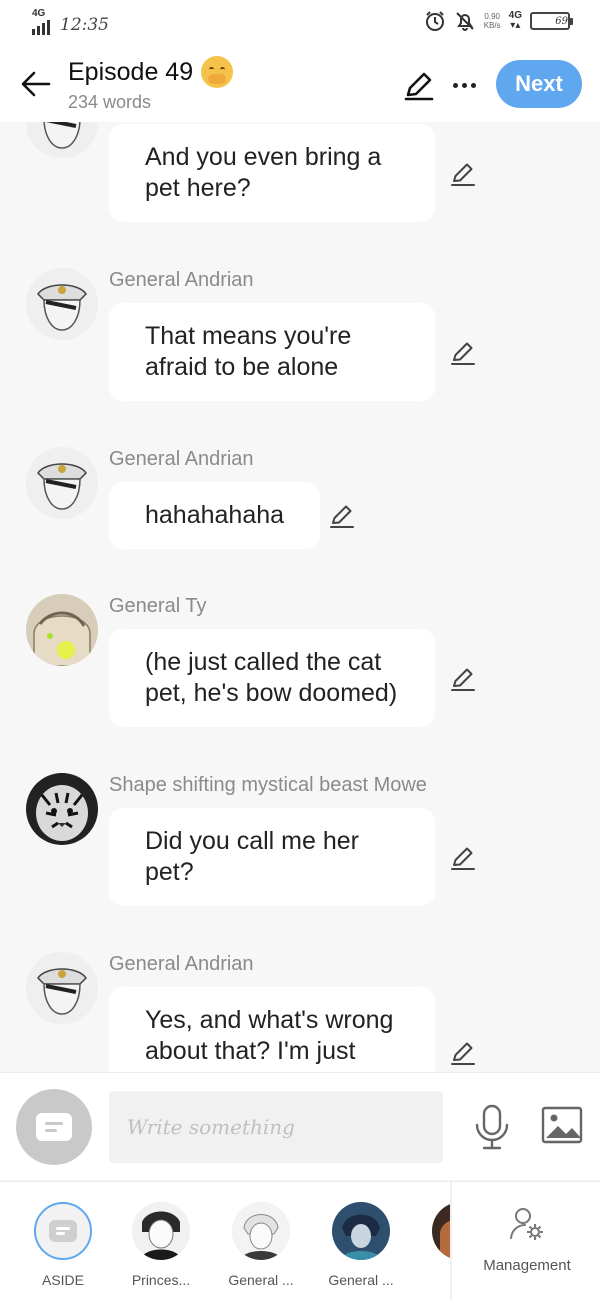 The width and height of the screenshot is (600, 1300). I want to click on character-aside: ASIDE, so click(63, 1245).